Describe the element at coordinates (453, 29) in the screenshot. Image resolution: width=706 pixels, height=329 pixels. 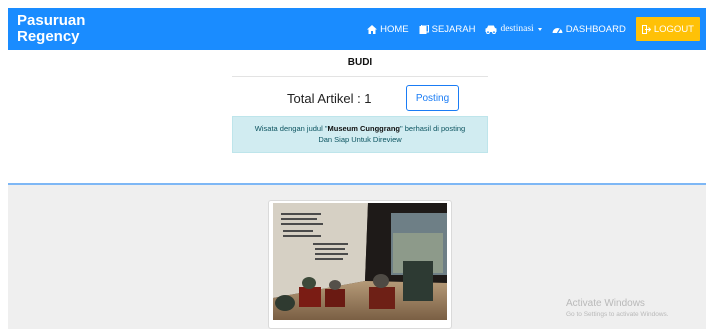
I see `nav-sejarah-label: SEJARAH` at that location.